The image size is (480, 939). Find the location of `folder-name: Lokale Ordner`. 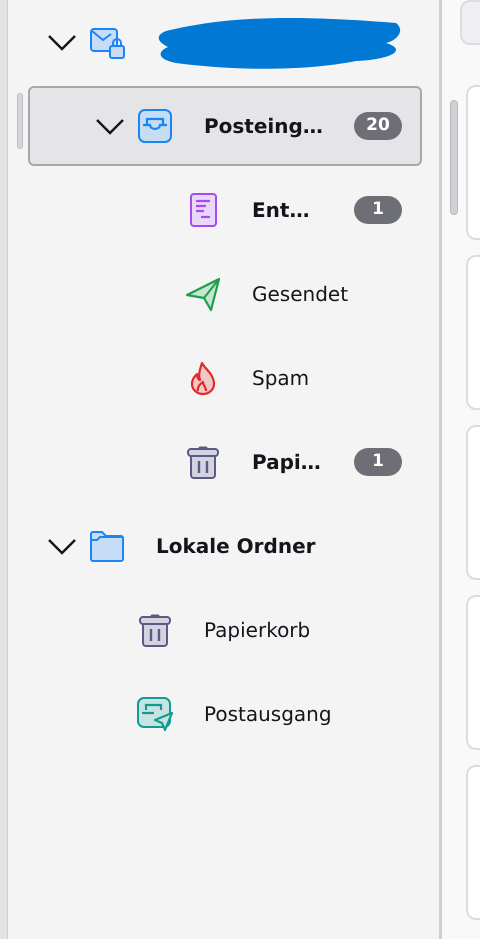

folder-name: Lokale Ordner is located at coordinates (236, 546).